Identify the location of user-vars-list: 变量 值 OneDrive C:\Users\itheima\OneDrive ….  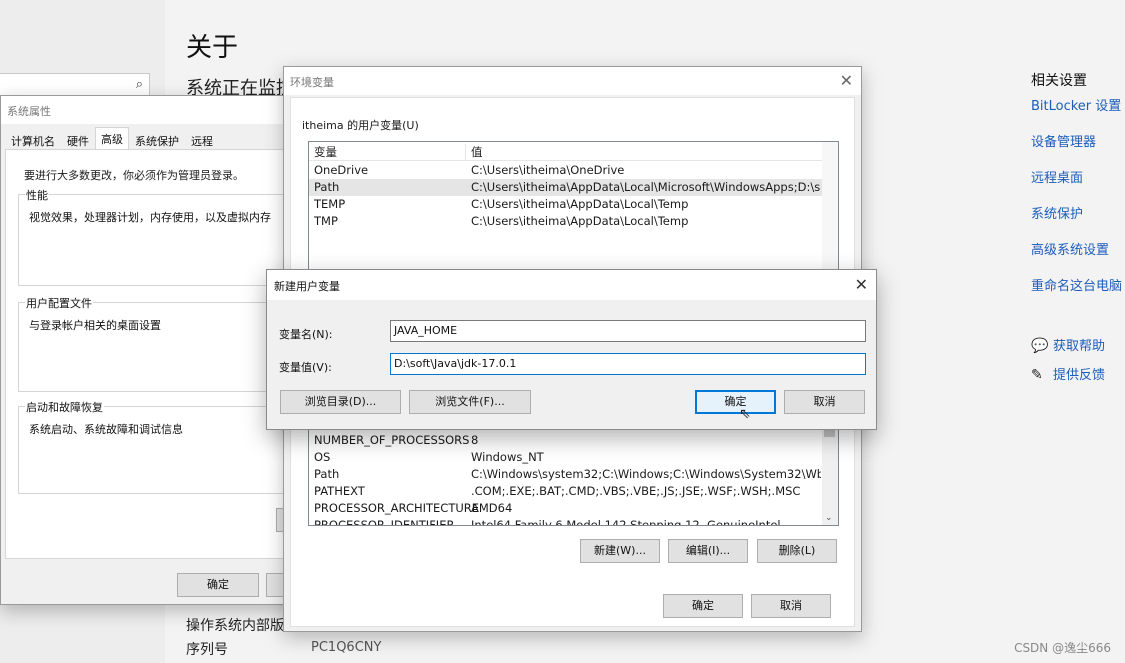
(573, 206).